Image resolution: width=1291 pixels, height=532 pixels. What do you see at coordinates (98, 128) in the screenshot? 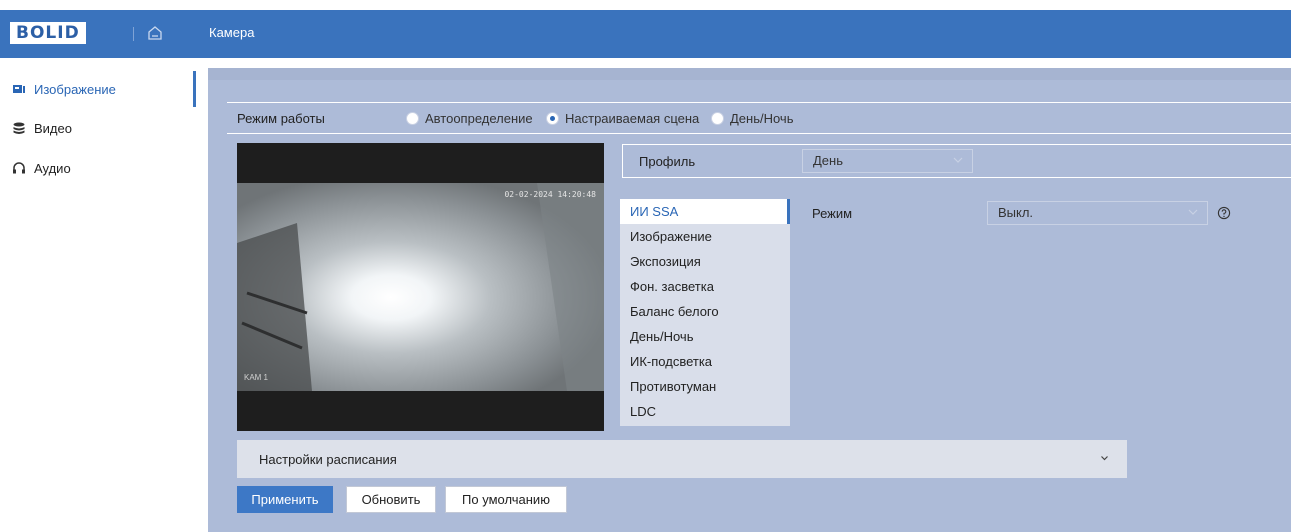
I see `sidebar-item-video: Видео` at bounding box center [98, 128].